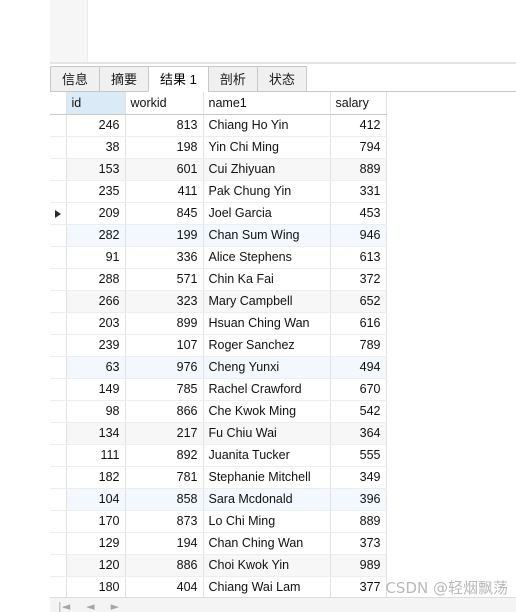  What do you see at coordinates (267, 389) in the screenshot?
I see `cell-name1: Rachel Crawford` at bounding box center [267, 389].